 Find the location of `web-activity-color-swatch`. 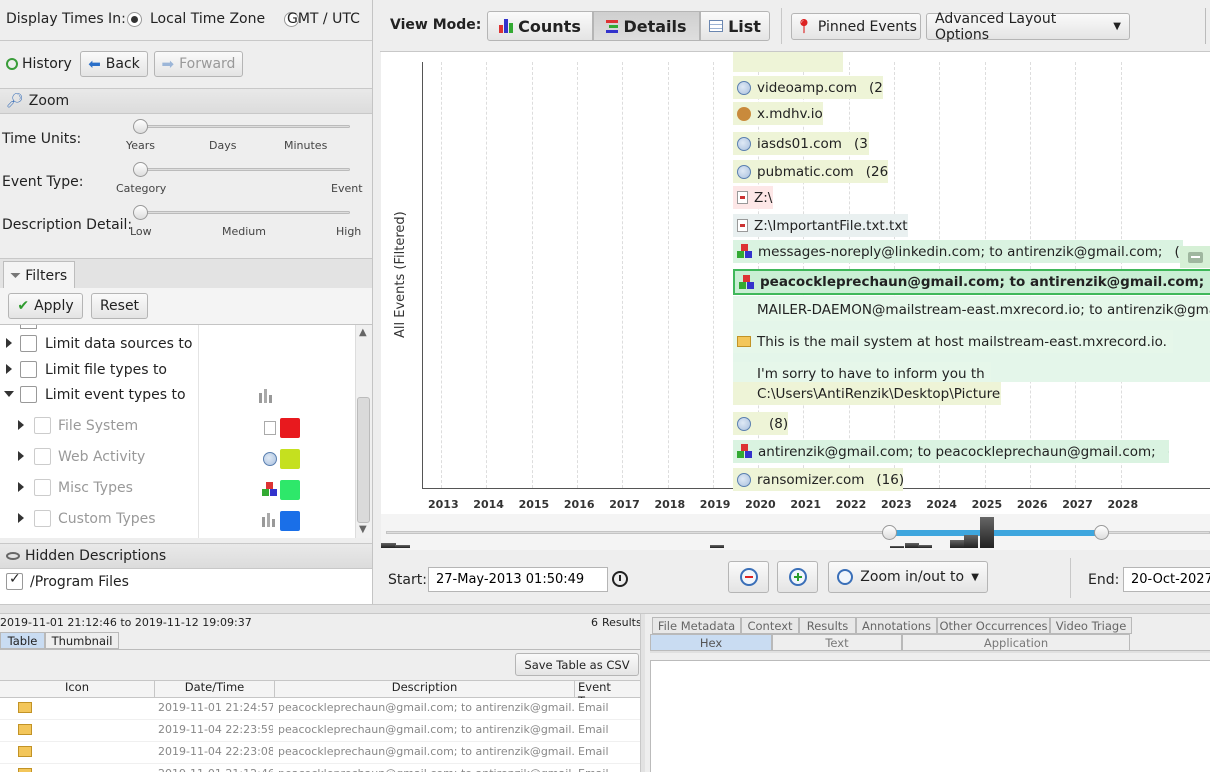

web-activity-color-swatch is located at coordinates (290, 459).